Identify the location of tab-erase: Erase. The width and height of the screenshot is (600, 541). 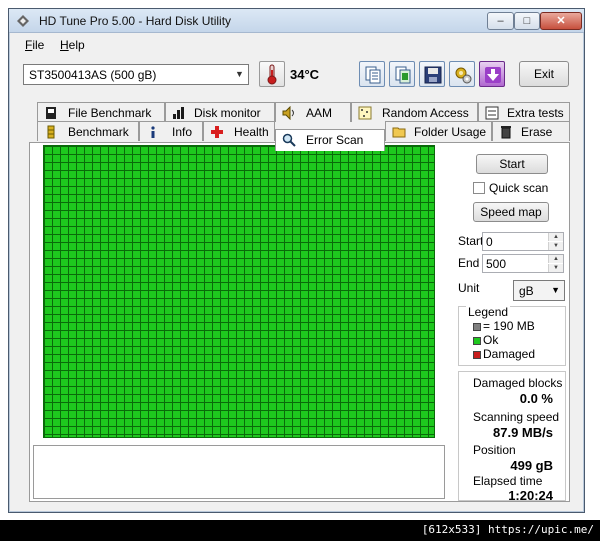
(531, 131).